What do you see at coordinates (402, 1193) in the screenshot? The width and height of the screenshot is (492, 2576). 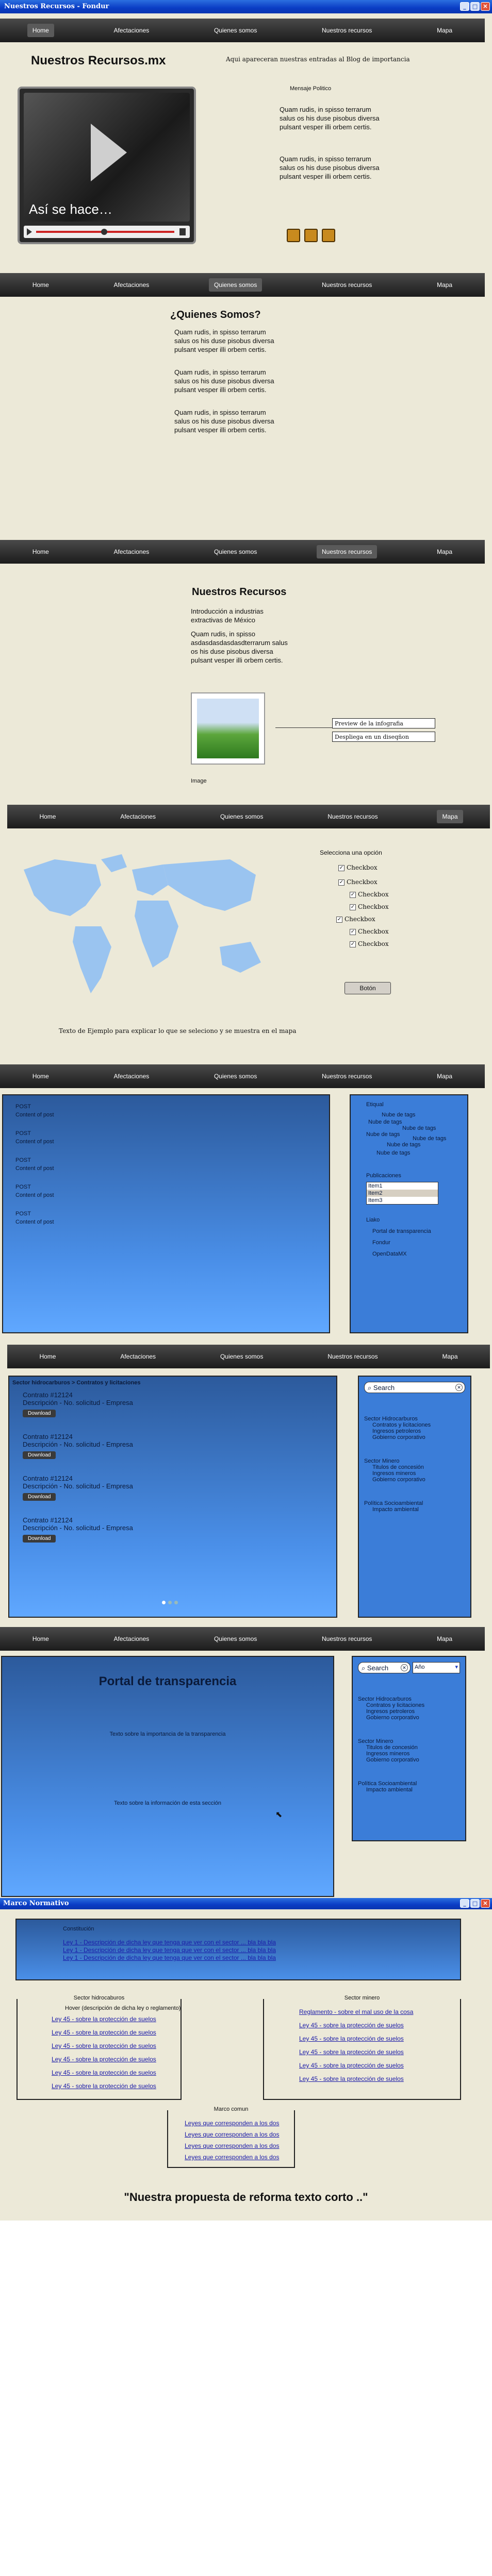 I see `pubs-list: Item1 Item2 Item3` at bounding box center [402, 1193].